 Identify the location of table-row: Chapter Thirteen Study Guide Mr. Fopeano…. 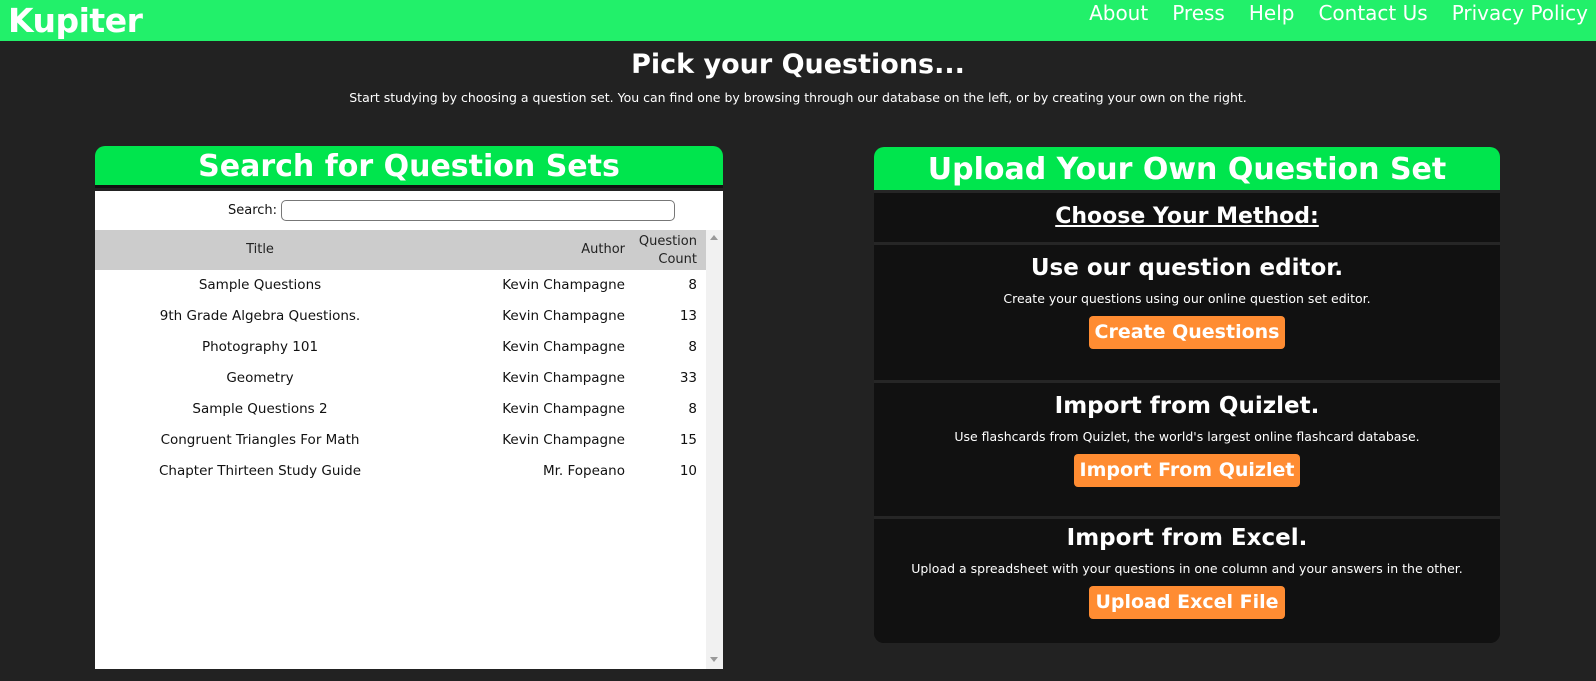
(400, 471).